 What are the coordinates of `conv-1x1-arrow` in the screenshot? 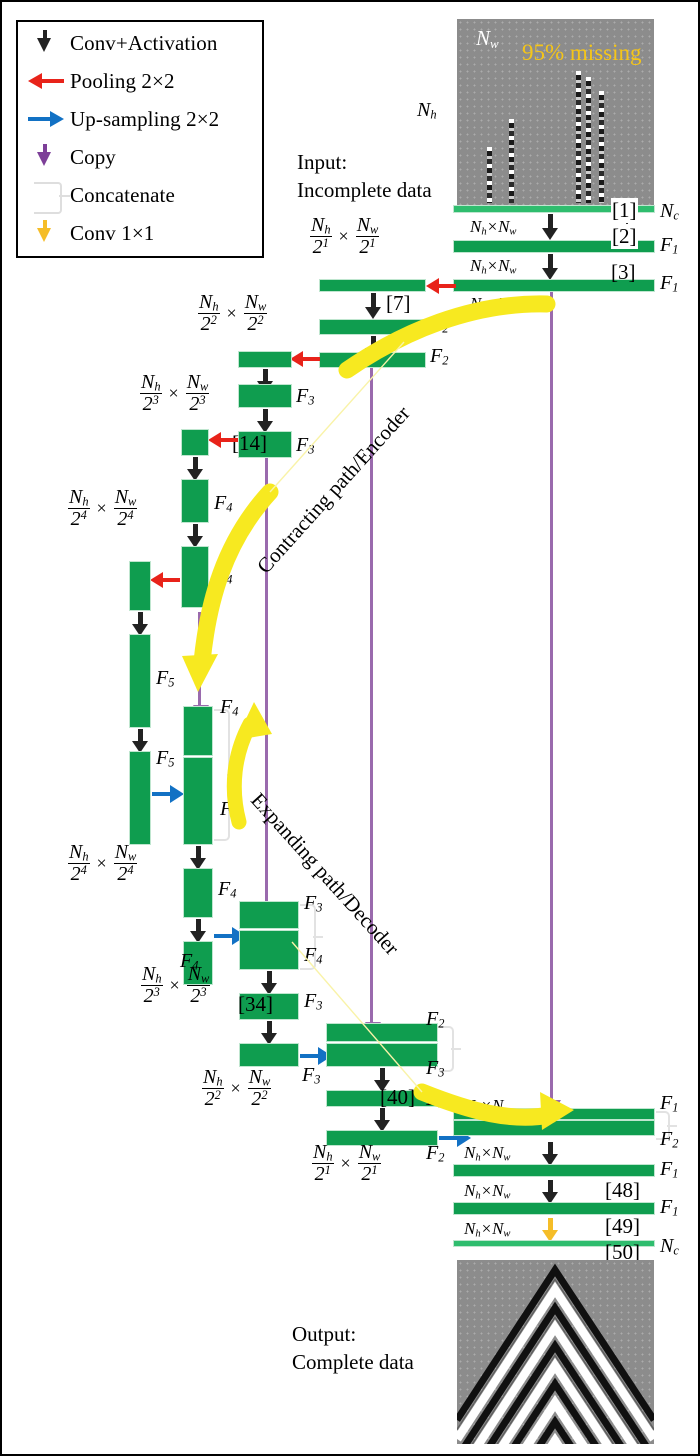 It's located at (550, 1230).